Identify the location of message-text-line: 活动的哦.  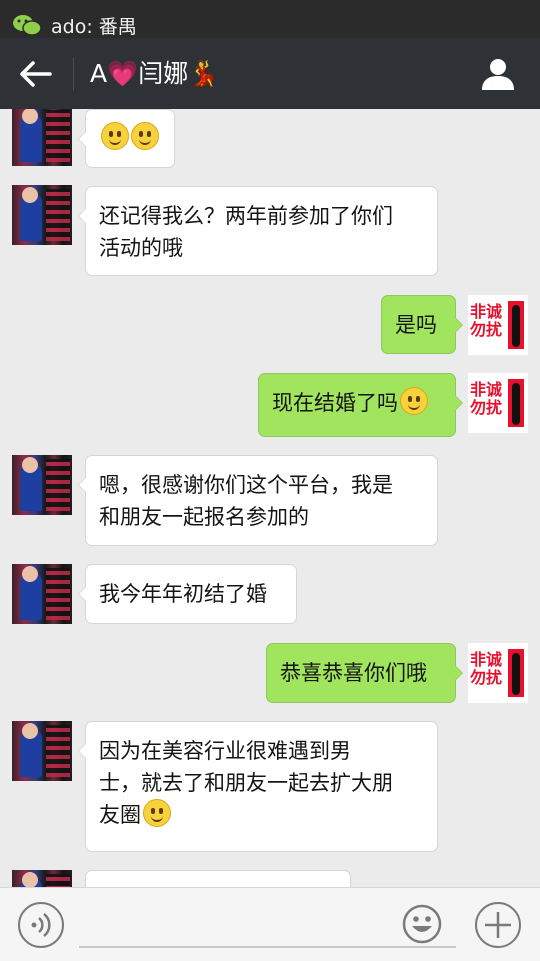
(141, 248).